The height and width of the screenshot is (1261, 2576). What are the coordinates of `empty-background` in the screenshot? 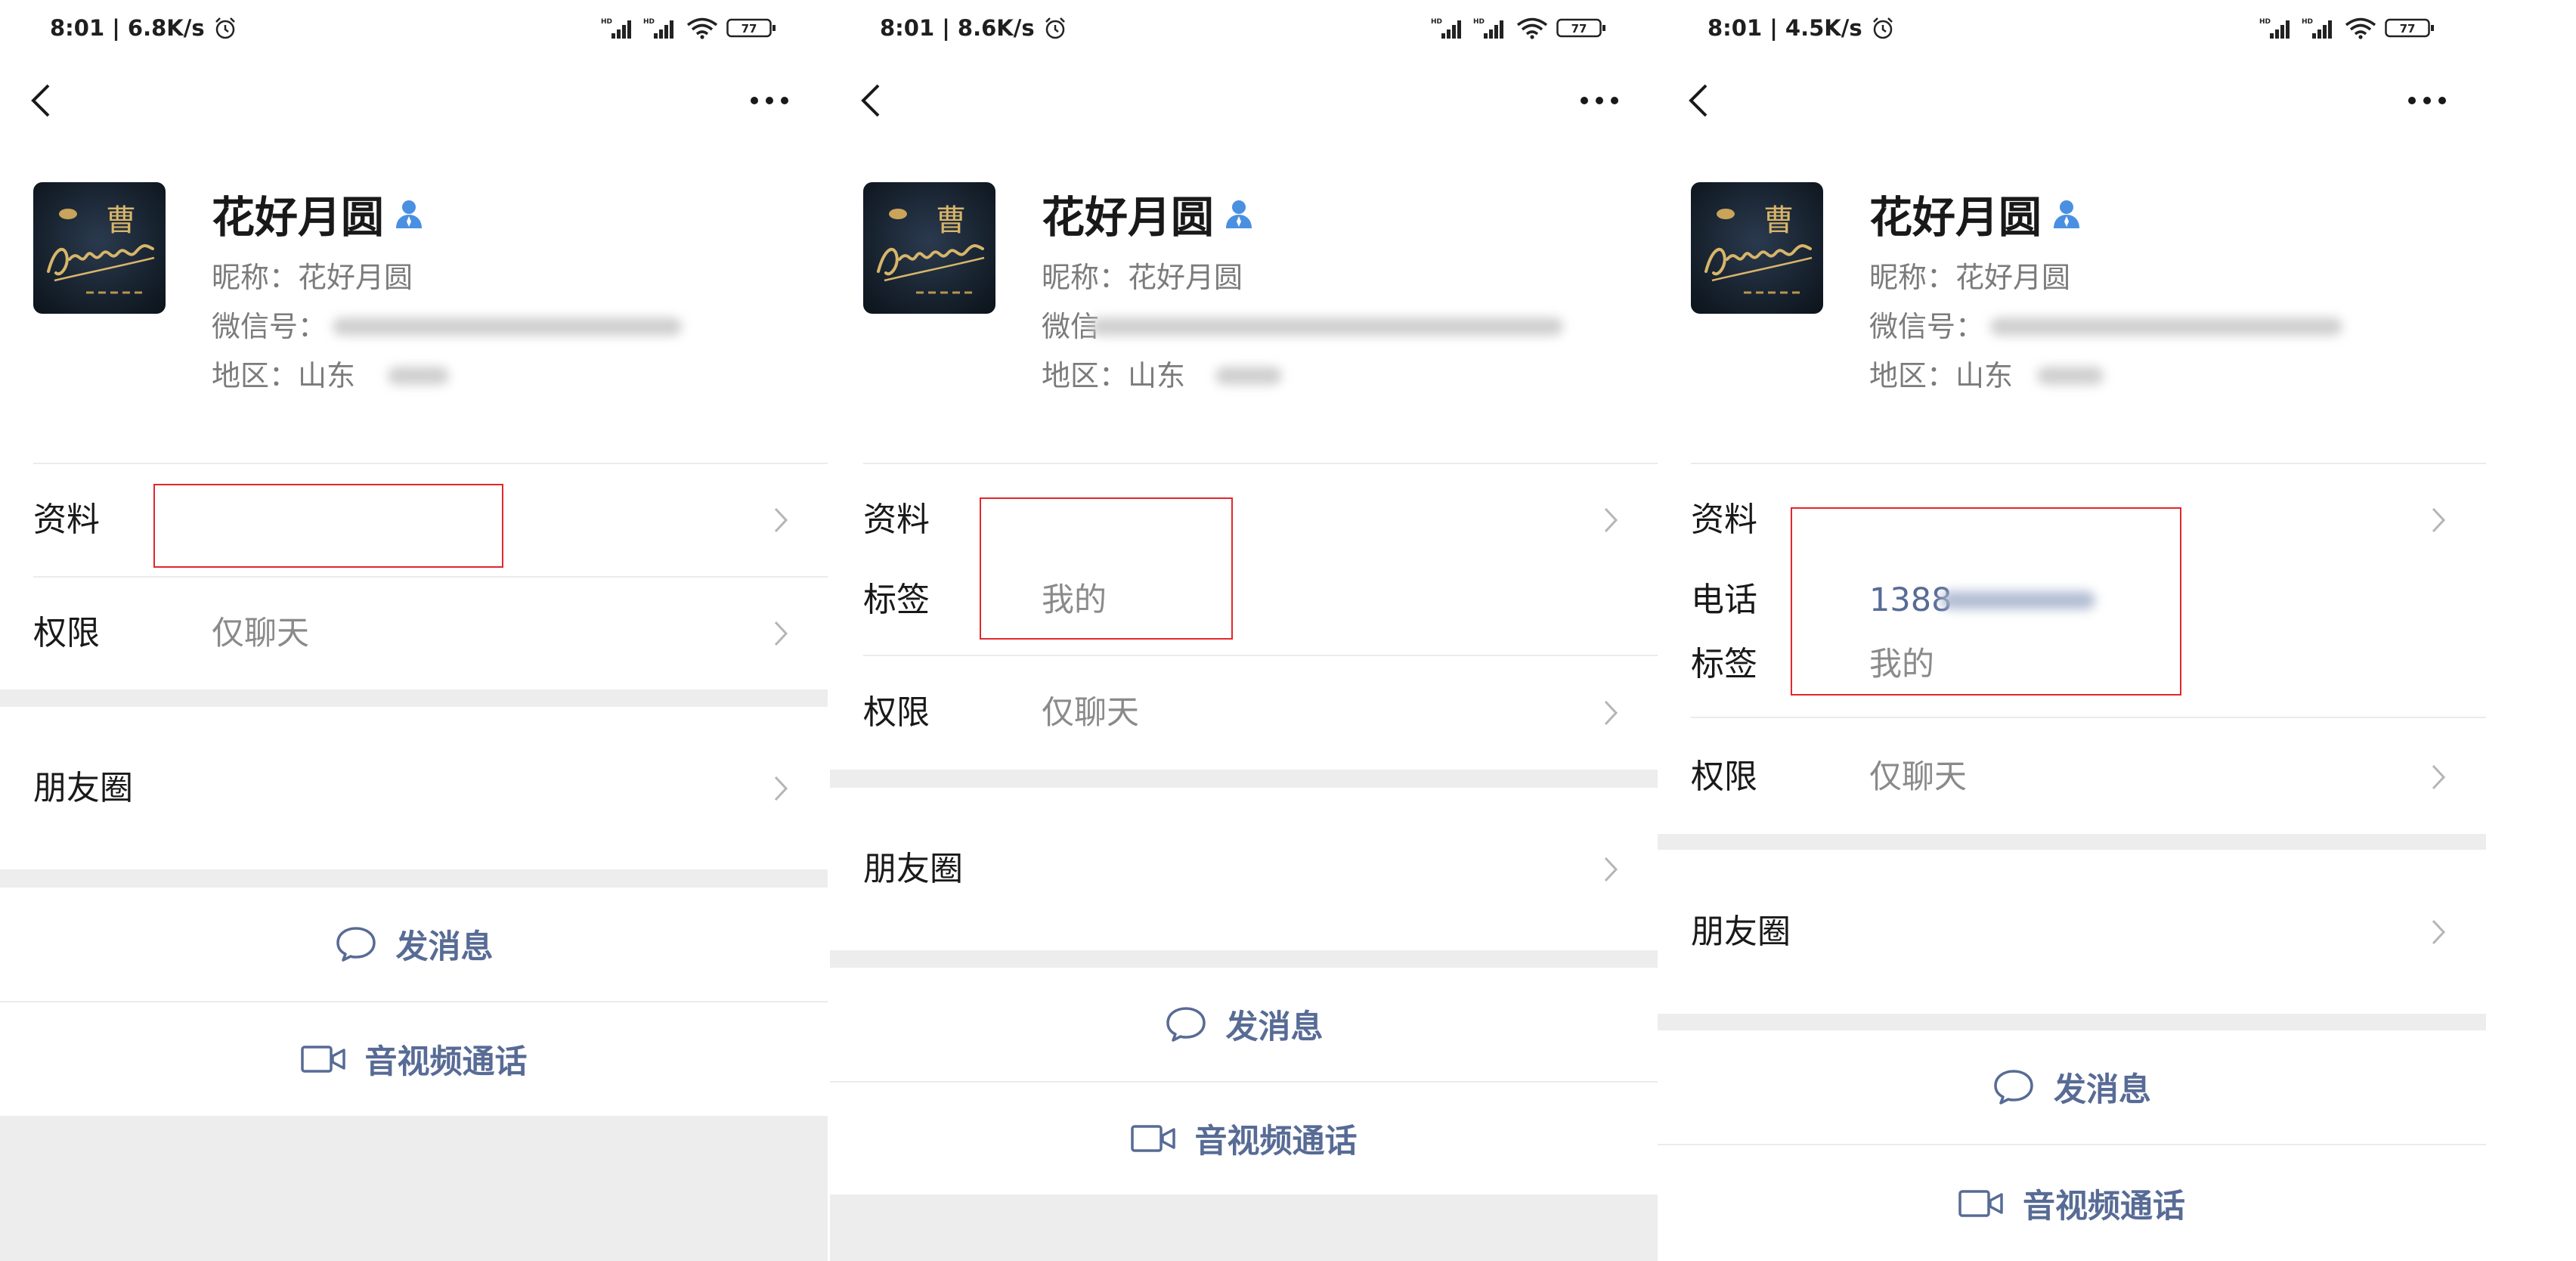 It's located at (1244, 1227).